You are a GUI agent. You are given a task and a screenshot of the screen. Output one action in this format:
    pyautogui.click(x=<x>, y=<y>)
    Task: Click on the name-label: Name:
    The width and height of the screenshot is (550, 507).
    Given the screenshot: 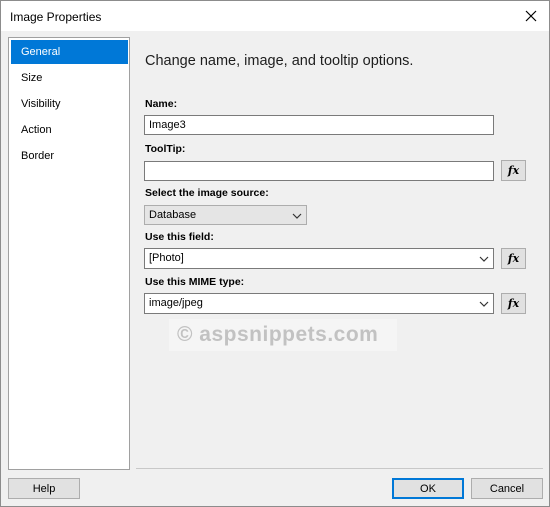 What is the action you would take?
    pyautogui.click(x=161, y=104)
    